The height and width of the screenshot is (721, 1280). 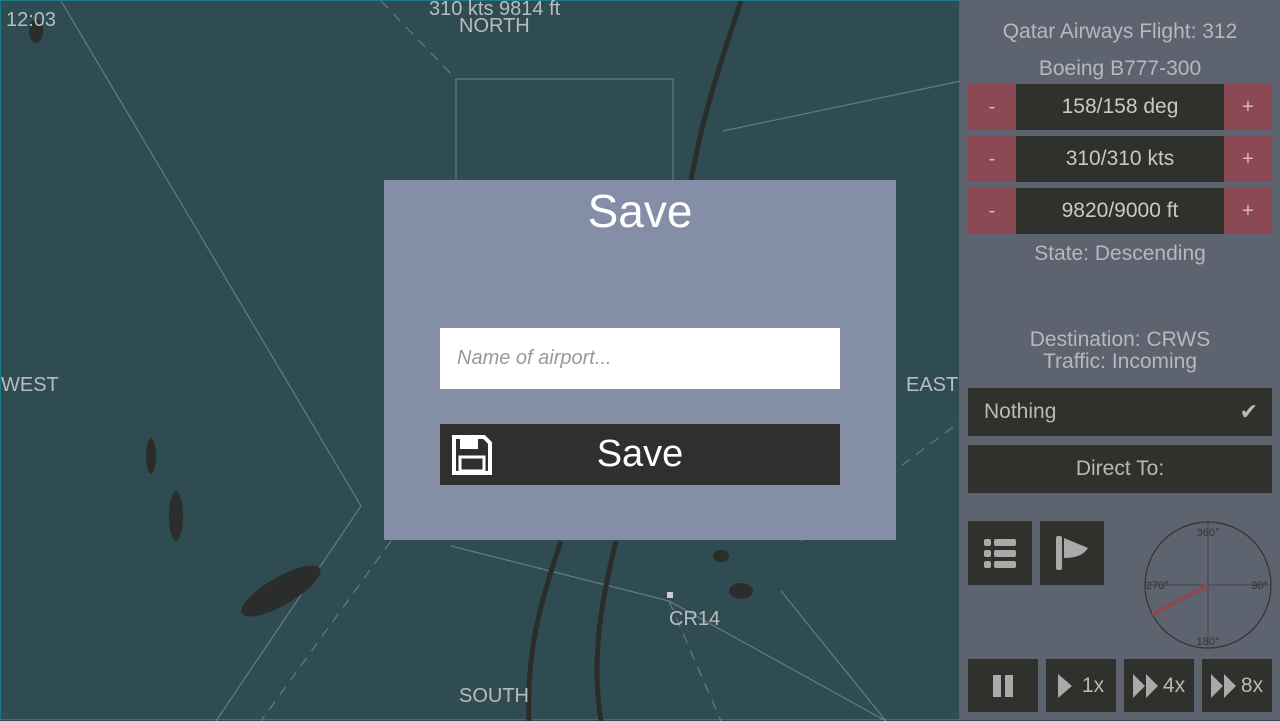 I want to click on clock: 12:03, so click(x=31, y=20).